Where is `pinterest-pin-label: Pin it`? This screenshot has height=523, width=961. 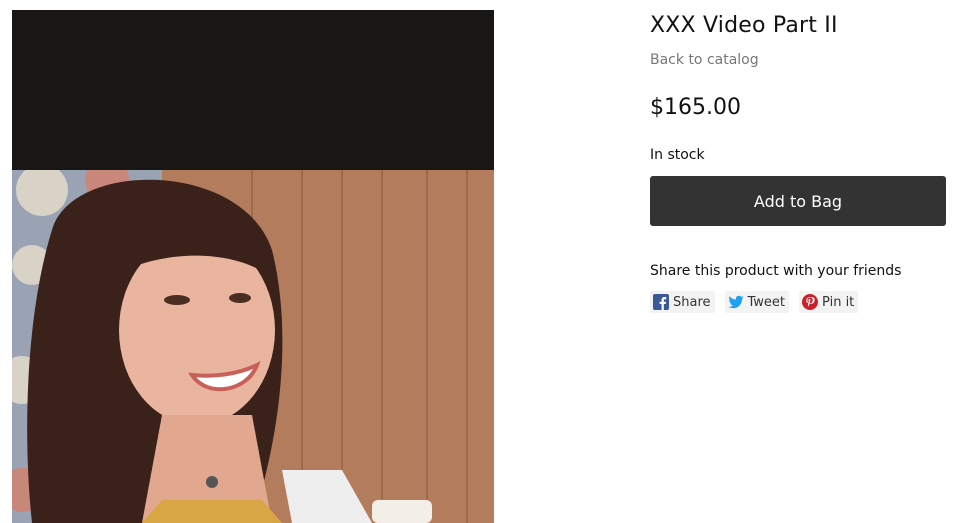 pinterest-pin-label: Pin it is located at coordinates (838, 302).